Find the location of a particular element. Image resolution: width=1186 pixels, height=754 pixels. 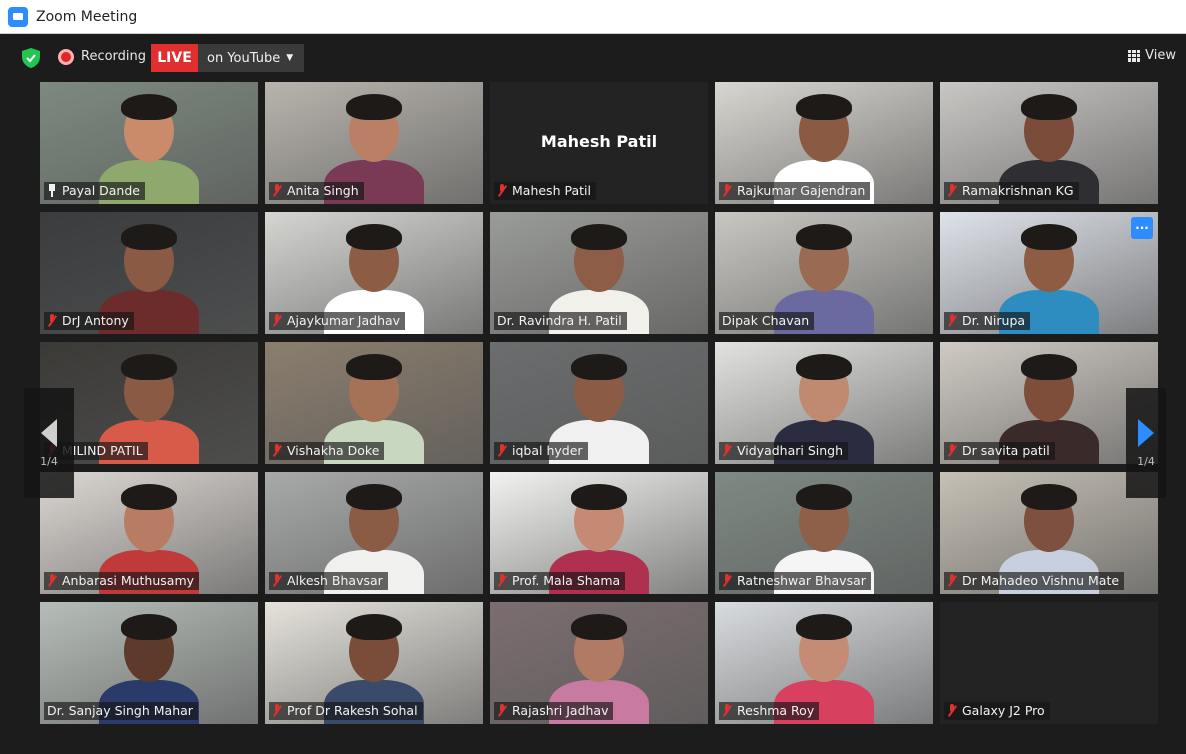

participant-name: Vishakha Doke is located at coordinates (333, 450).